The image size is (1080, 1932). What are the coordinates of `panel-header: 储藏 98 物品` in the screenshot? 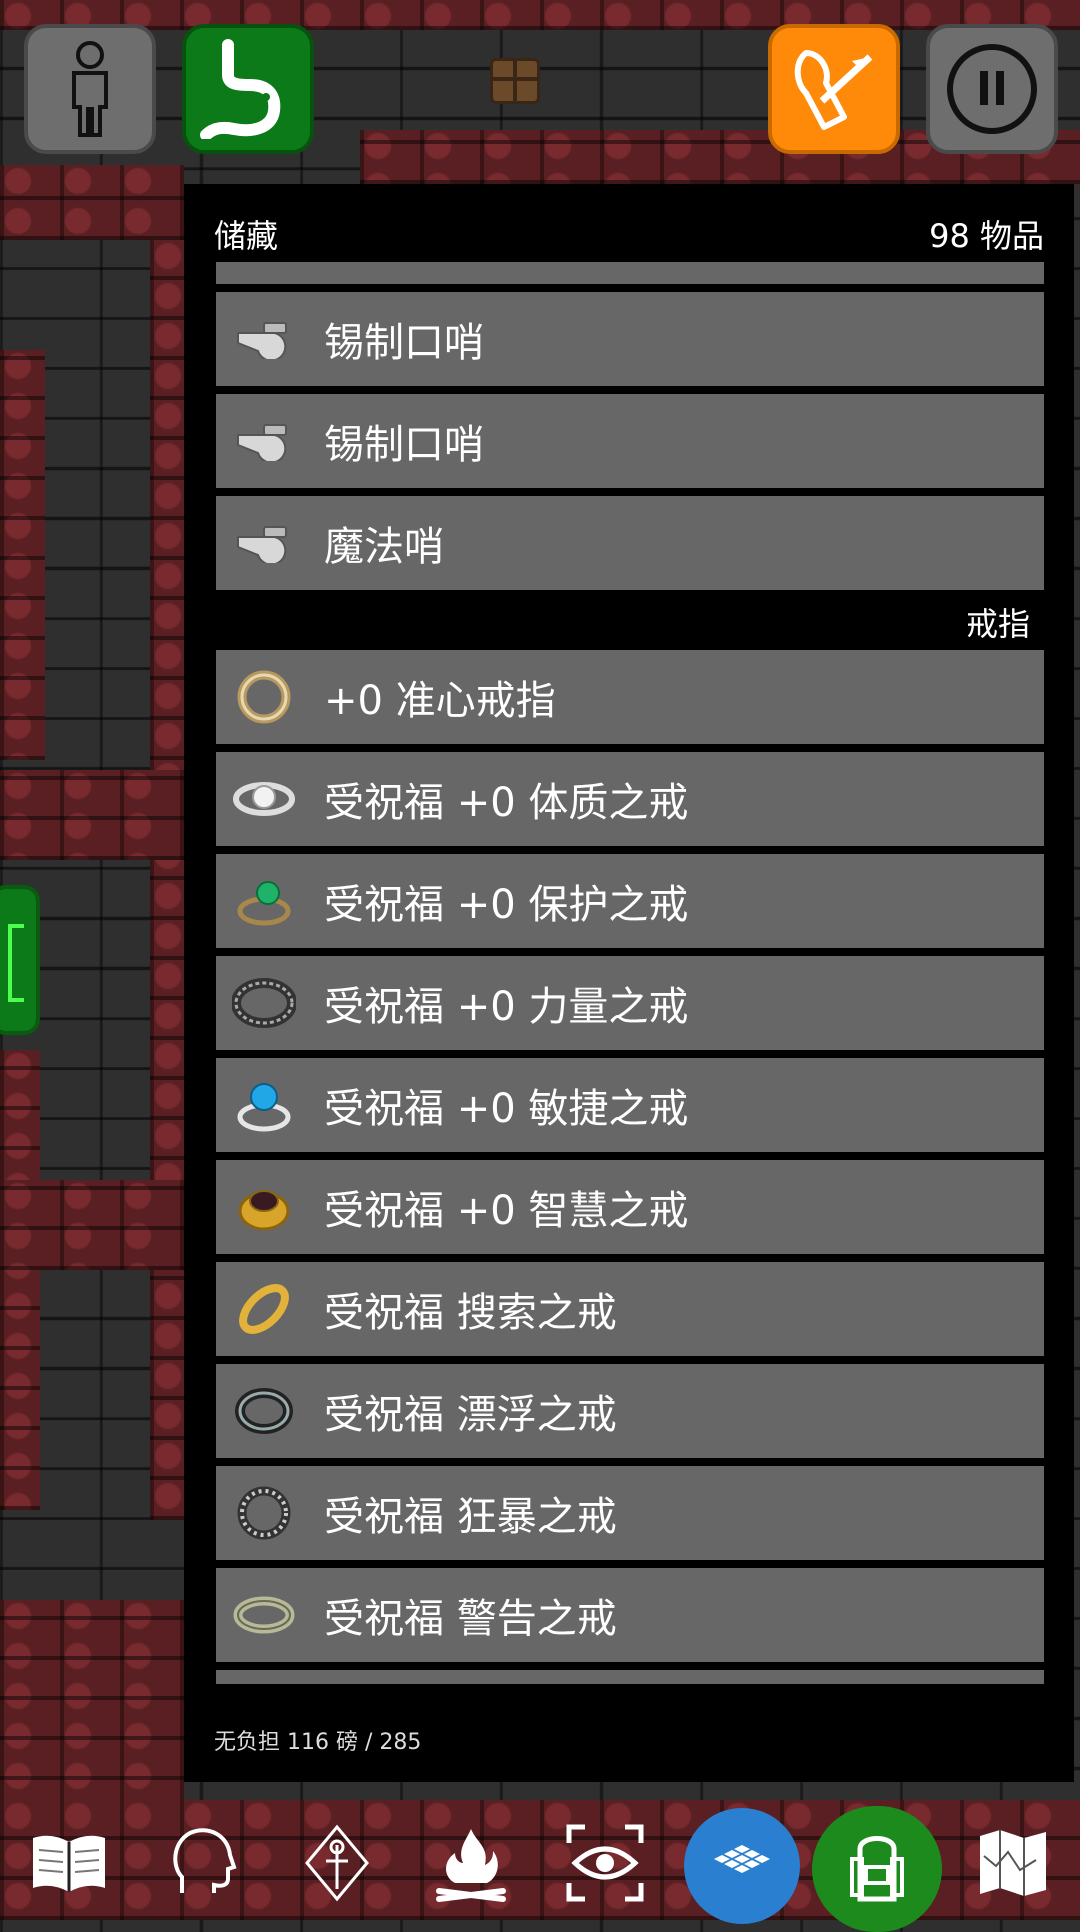 It's located at (629, 234).